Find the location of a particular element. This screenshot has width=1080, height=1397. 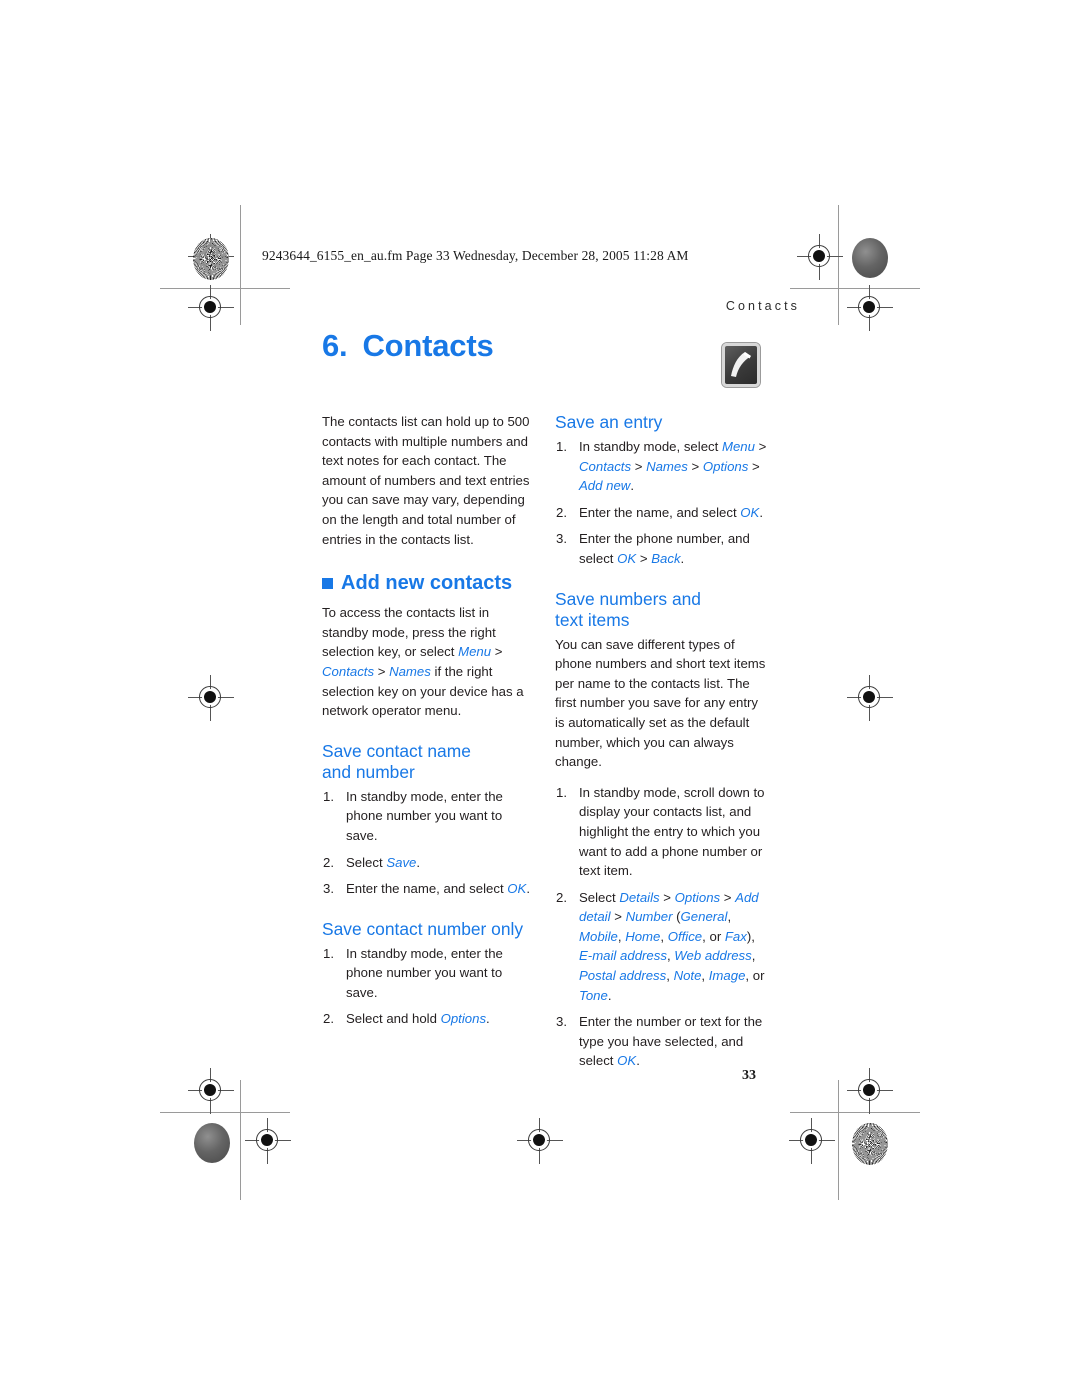

rosette-mark-top-left is located at coordinates (211, 259).